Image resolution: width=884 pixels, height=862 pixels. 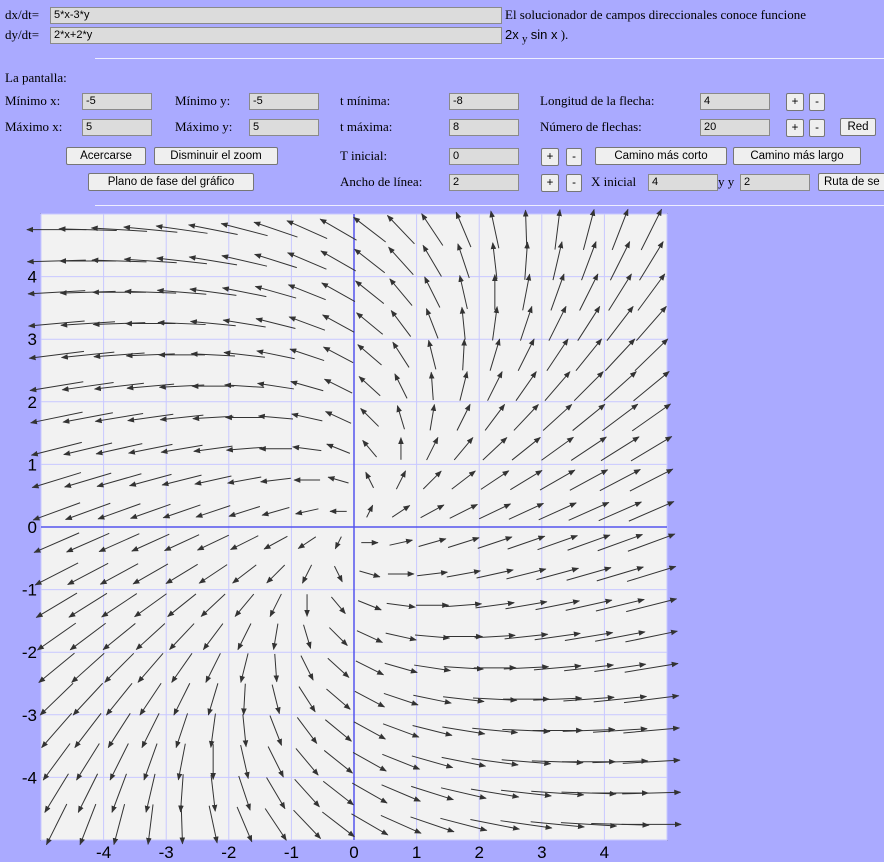 I want to click on divider-bottom, so click(x=489, y=205).